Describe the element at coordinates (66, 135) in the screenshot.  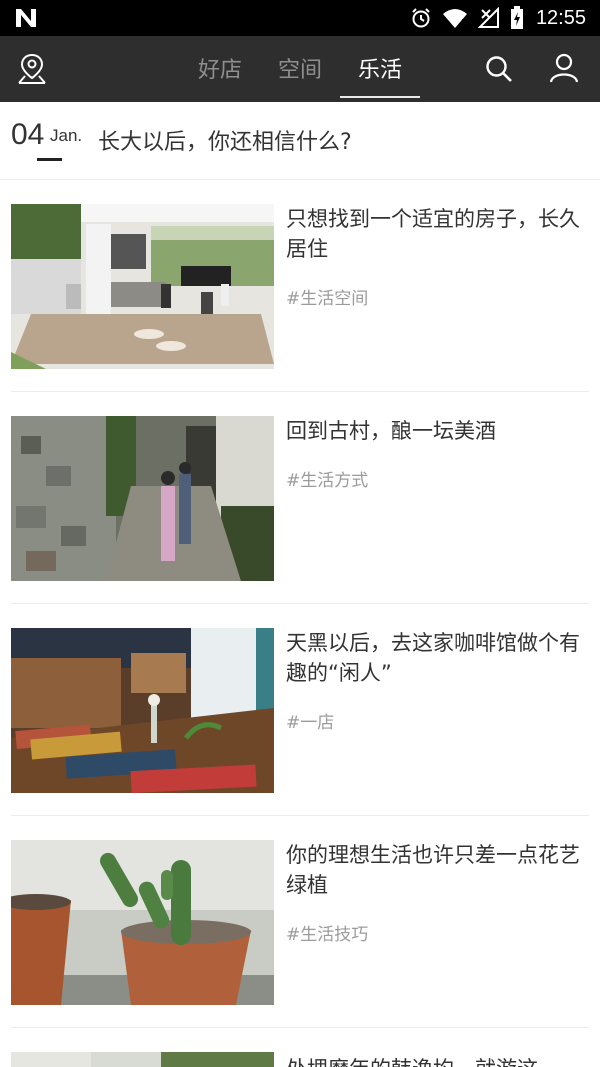
I see `date-month: Jan.` at that location.